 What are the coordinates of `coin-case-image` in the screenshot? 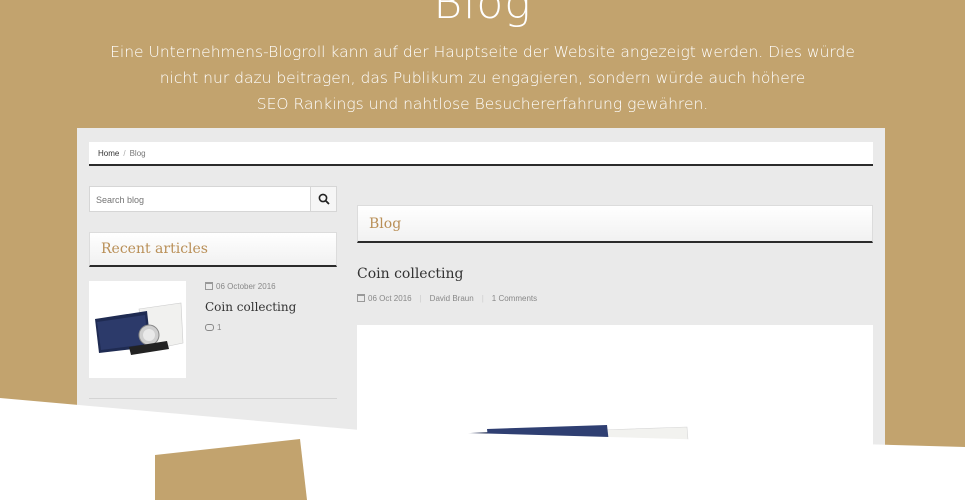 It's located at (137, 329).